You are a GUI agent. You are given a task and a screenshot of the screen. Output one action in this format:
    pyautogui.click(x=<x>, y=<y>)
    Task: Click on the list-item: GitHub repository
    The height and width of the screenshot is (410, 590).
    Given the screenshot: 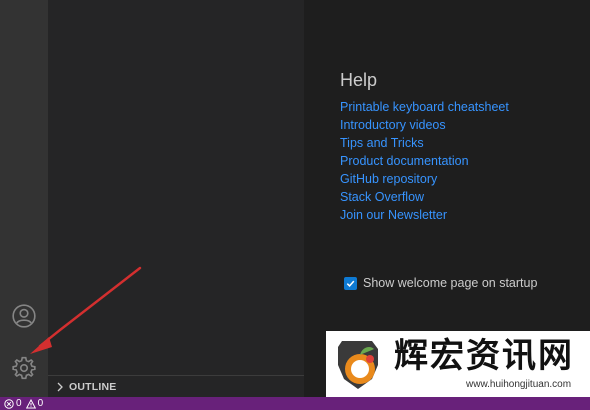 What is the action you would take?
    pyautogui.click(x=424, y=180)
    